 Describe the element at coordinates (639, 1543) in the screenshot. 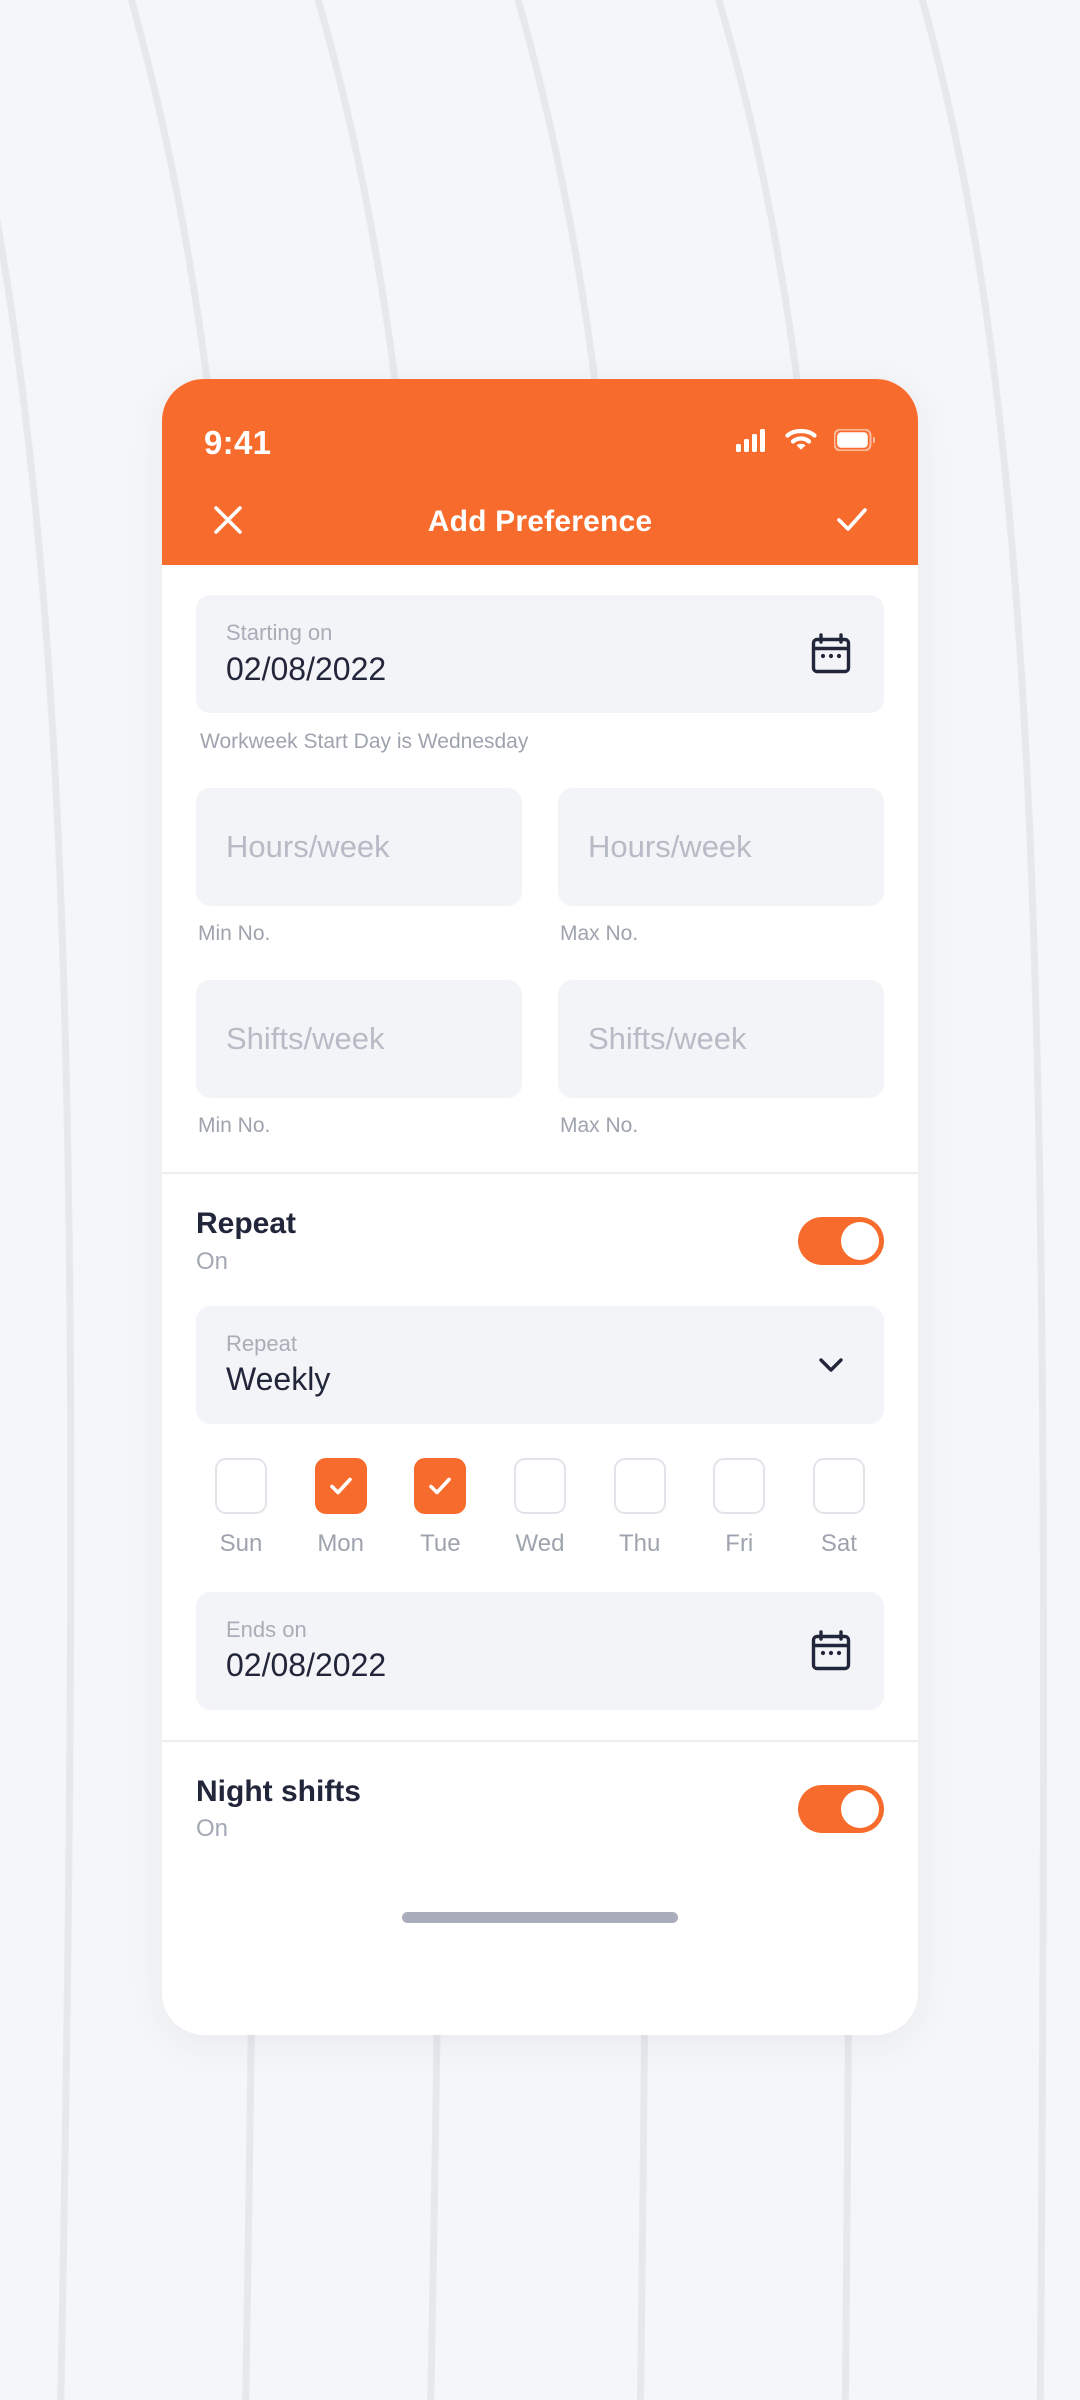

I see `weekday-thu-label: Thu` at that location.